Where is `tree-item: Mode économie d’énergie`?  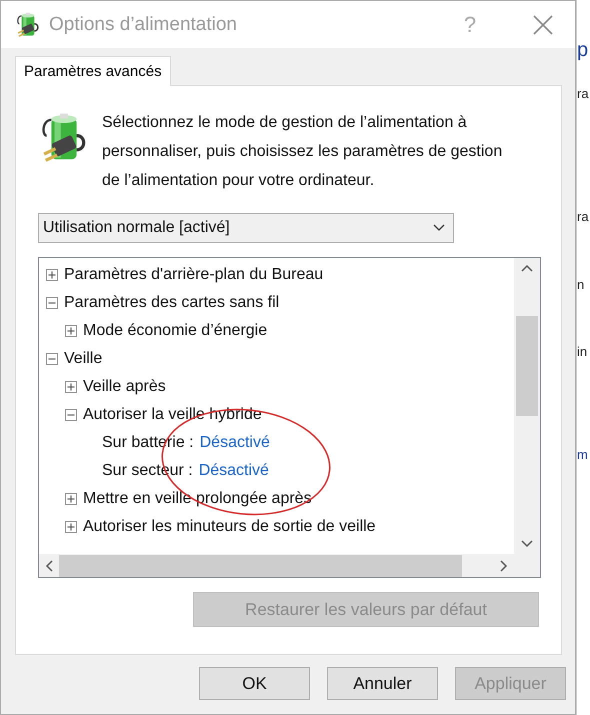 tree-item: Mode économie d’énergie is located at coordinates (175, 331).